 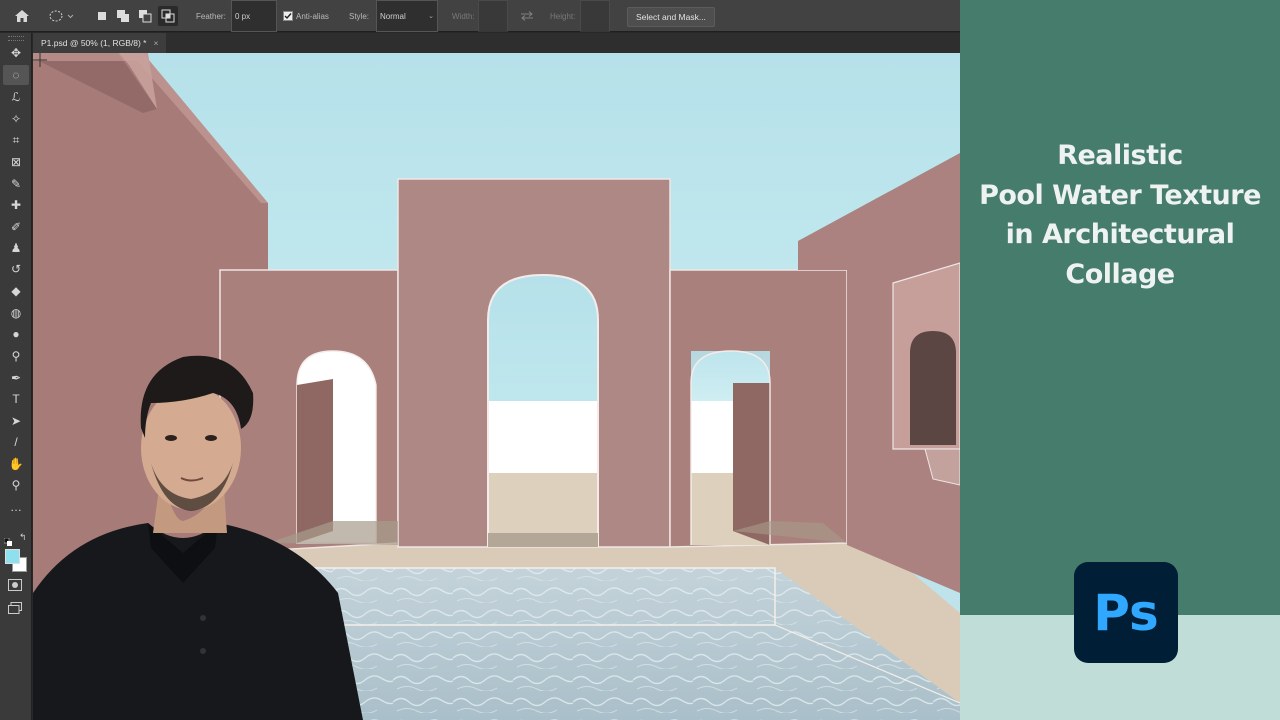 What do you see at coordinates (312, 16) in the screenshot?
I see `antialias-label: Anti-alias` at bounding box center [312, 16].